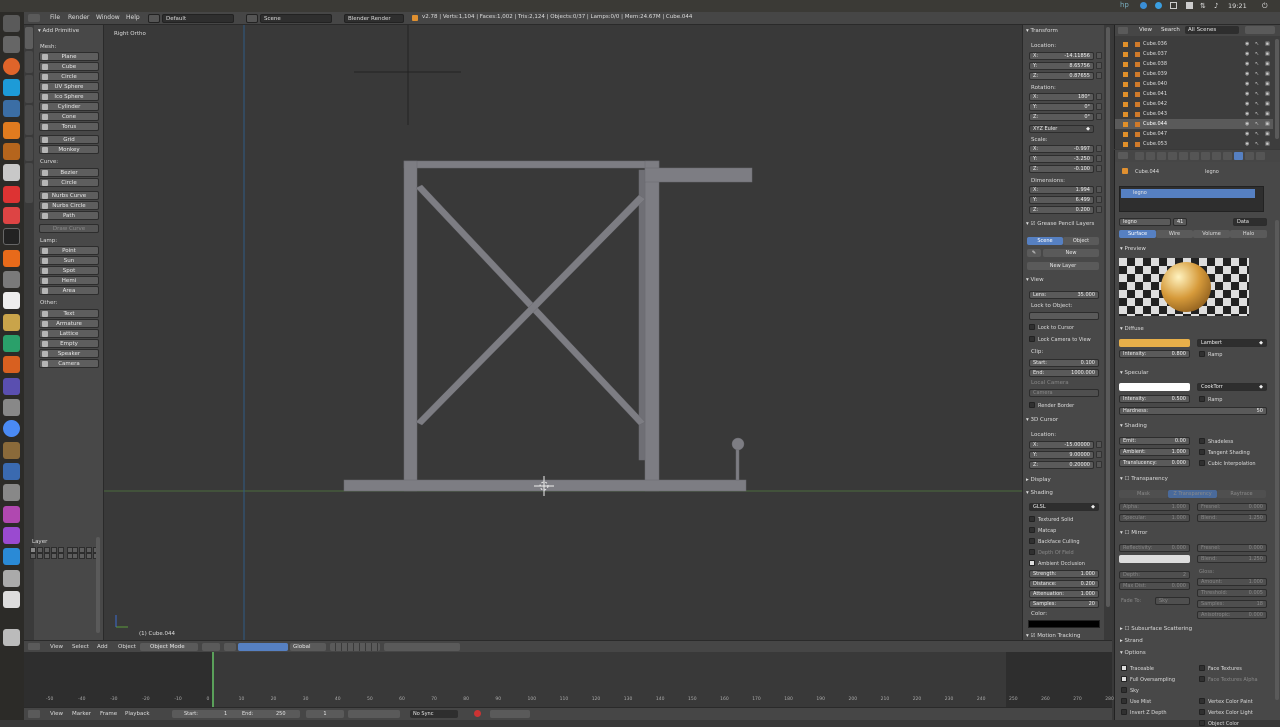  What do you see at coordinates (1194, 84) in the screenshot?
I see `outliner-row: Cube.040 ◉ ↖ ▣` at bounding box center [1194, 84].